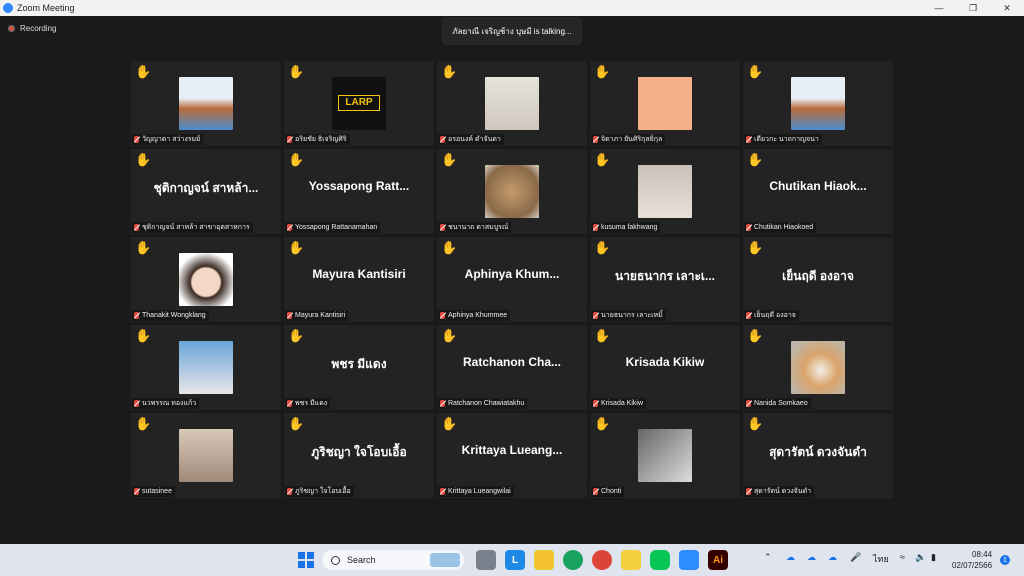 The height and width of the screenshot is (576, 1024). What do you see at coordinates (665, 103) in the screenshot?
I see `participant-tile: ✋ จิดาภา ยันศิริกุลยิ่กุล` at bounding box center [665, 103].